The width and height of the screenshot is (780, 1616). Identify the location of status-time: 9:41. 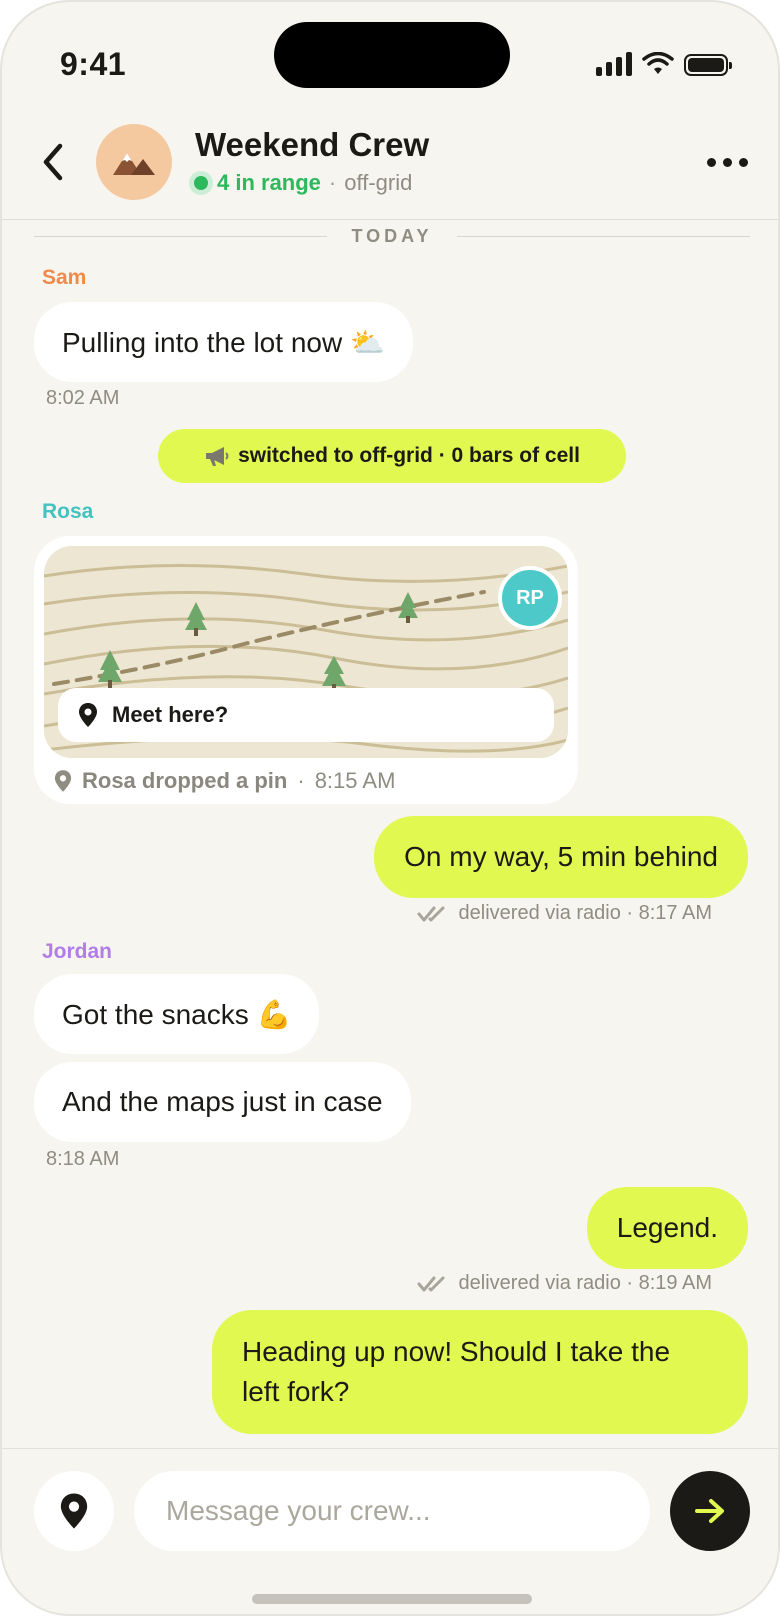
(93, 64).